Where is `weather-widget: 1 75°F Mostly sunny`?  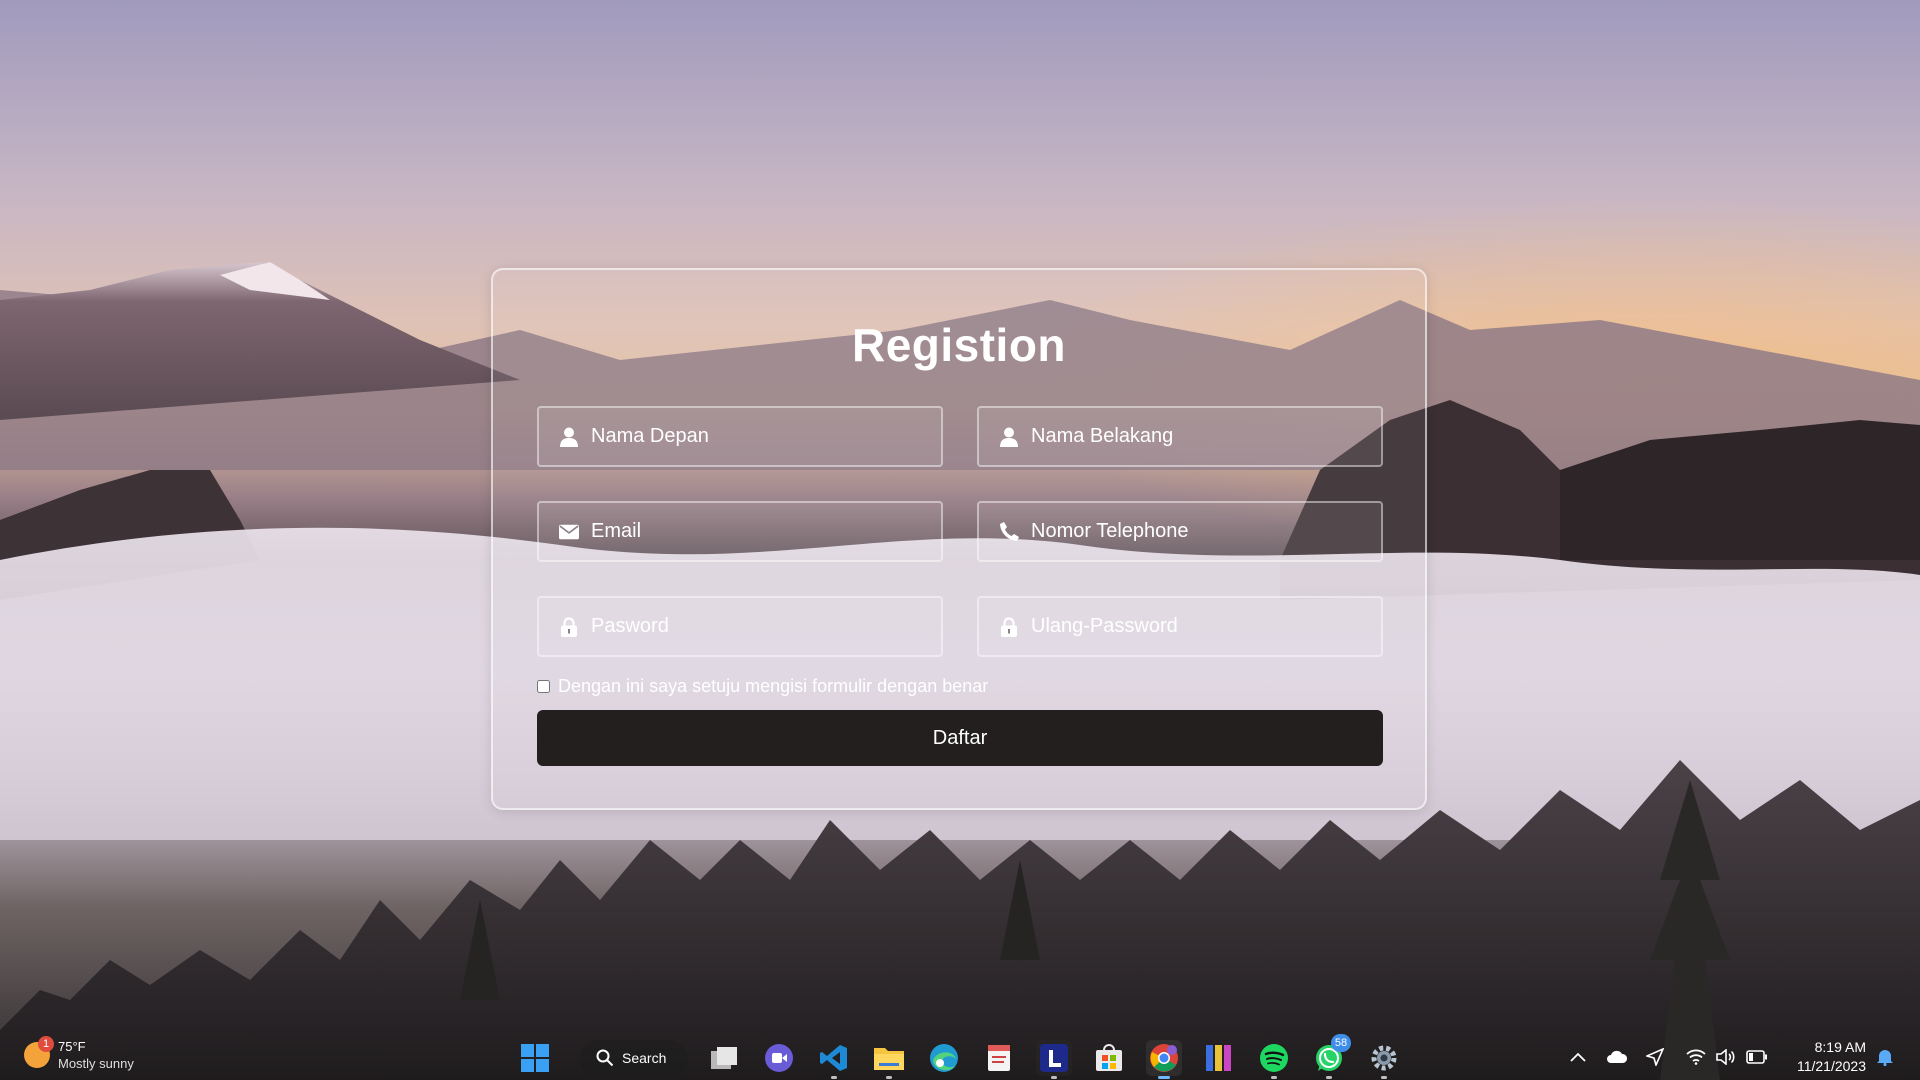
weather-widget: 1 75°F Mostly sunny is located at coordinates (79, 1054).